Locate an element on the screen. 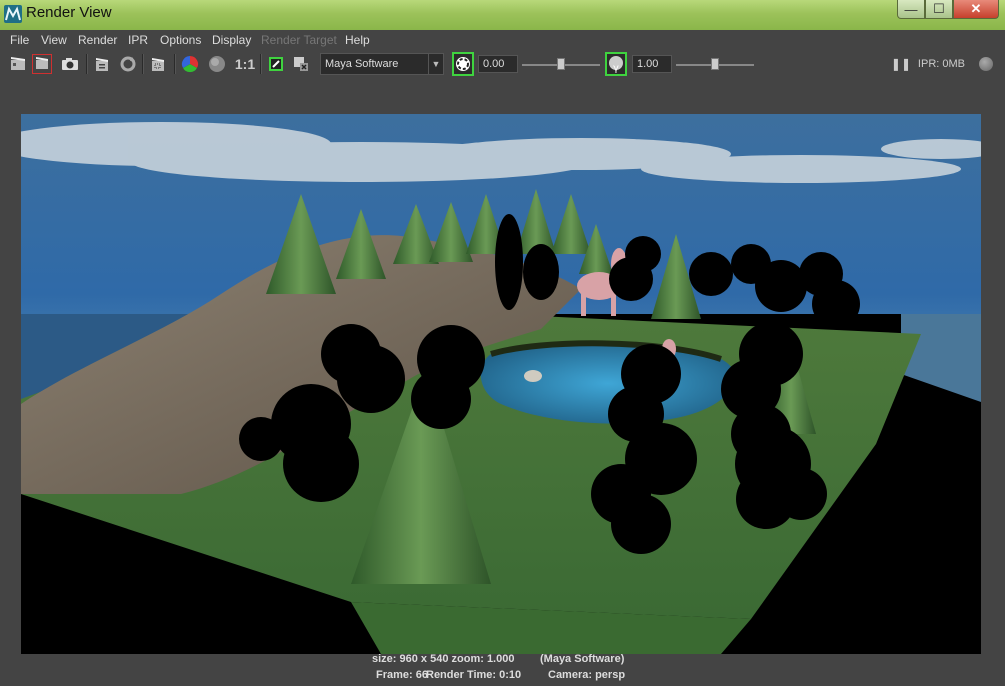  gamma-slider is located at coordinates (715, 64).